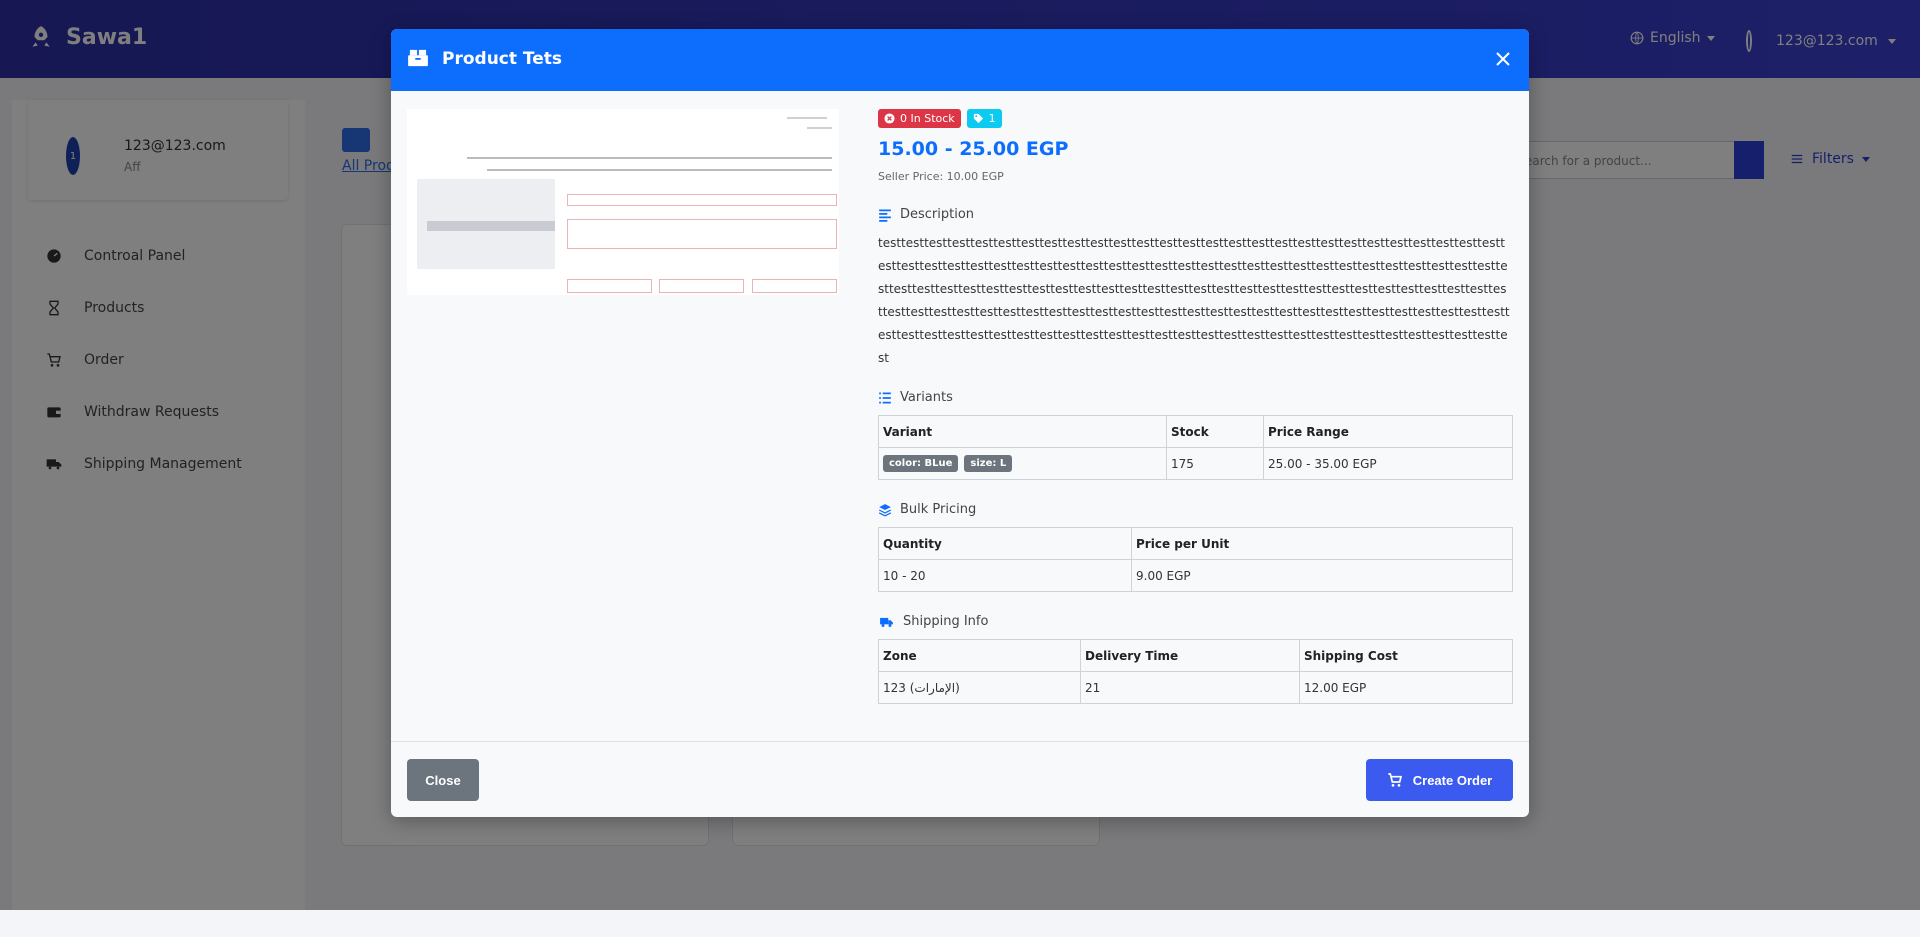 This screenshot has width=1920, height=937. I want to click on x-circle-icon, so click(889, 118).